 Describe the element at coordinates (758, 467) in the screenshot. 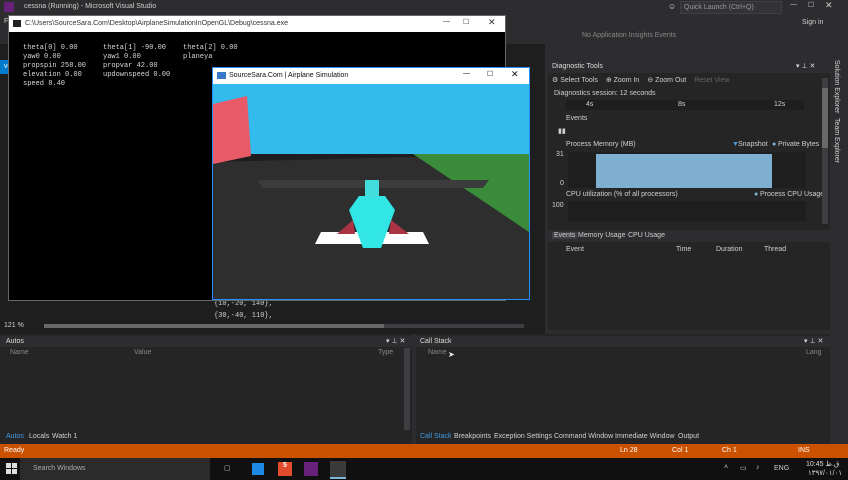

I see `volume-icon: ♪` at that location.